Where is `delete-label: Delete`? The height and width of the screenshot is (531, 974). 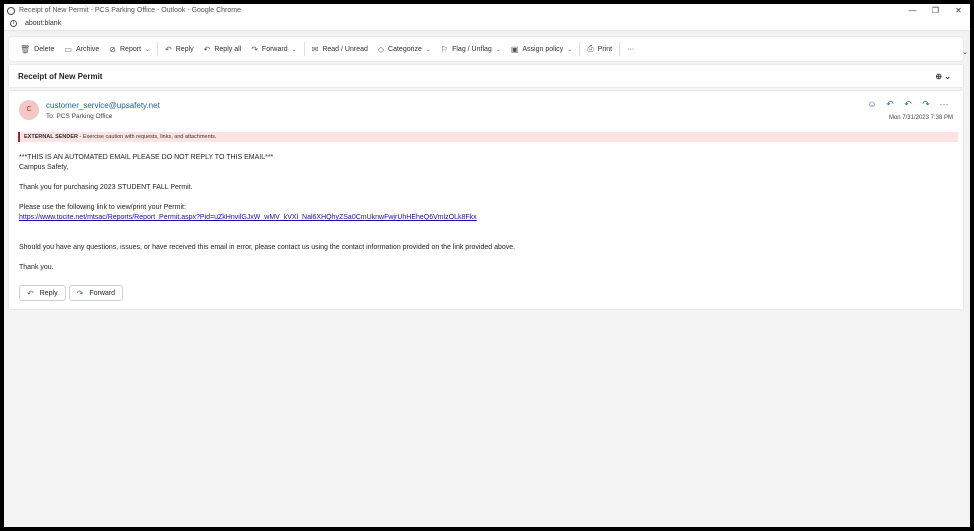
delete-label: Delete is located at coordinates (44, 49).